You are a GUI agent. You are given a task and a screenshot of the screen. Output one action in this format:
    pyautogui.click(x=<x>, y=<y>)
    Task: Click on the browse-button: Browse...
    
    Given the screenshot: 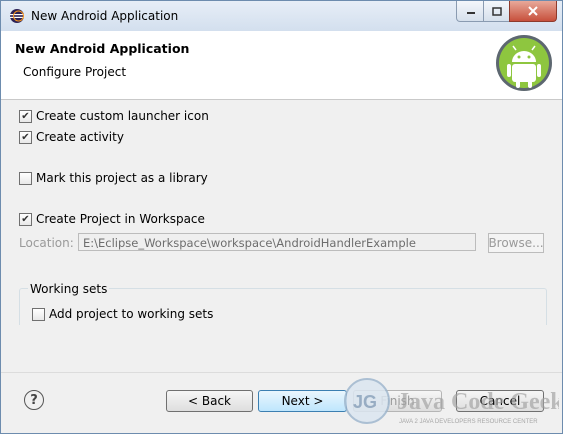 What is the action you would take?
    pyautogui.click(x=516, y=243)
    